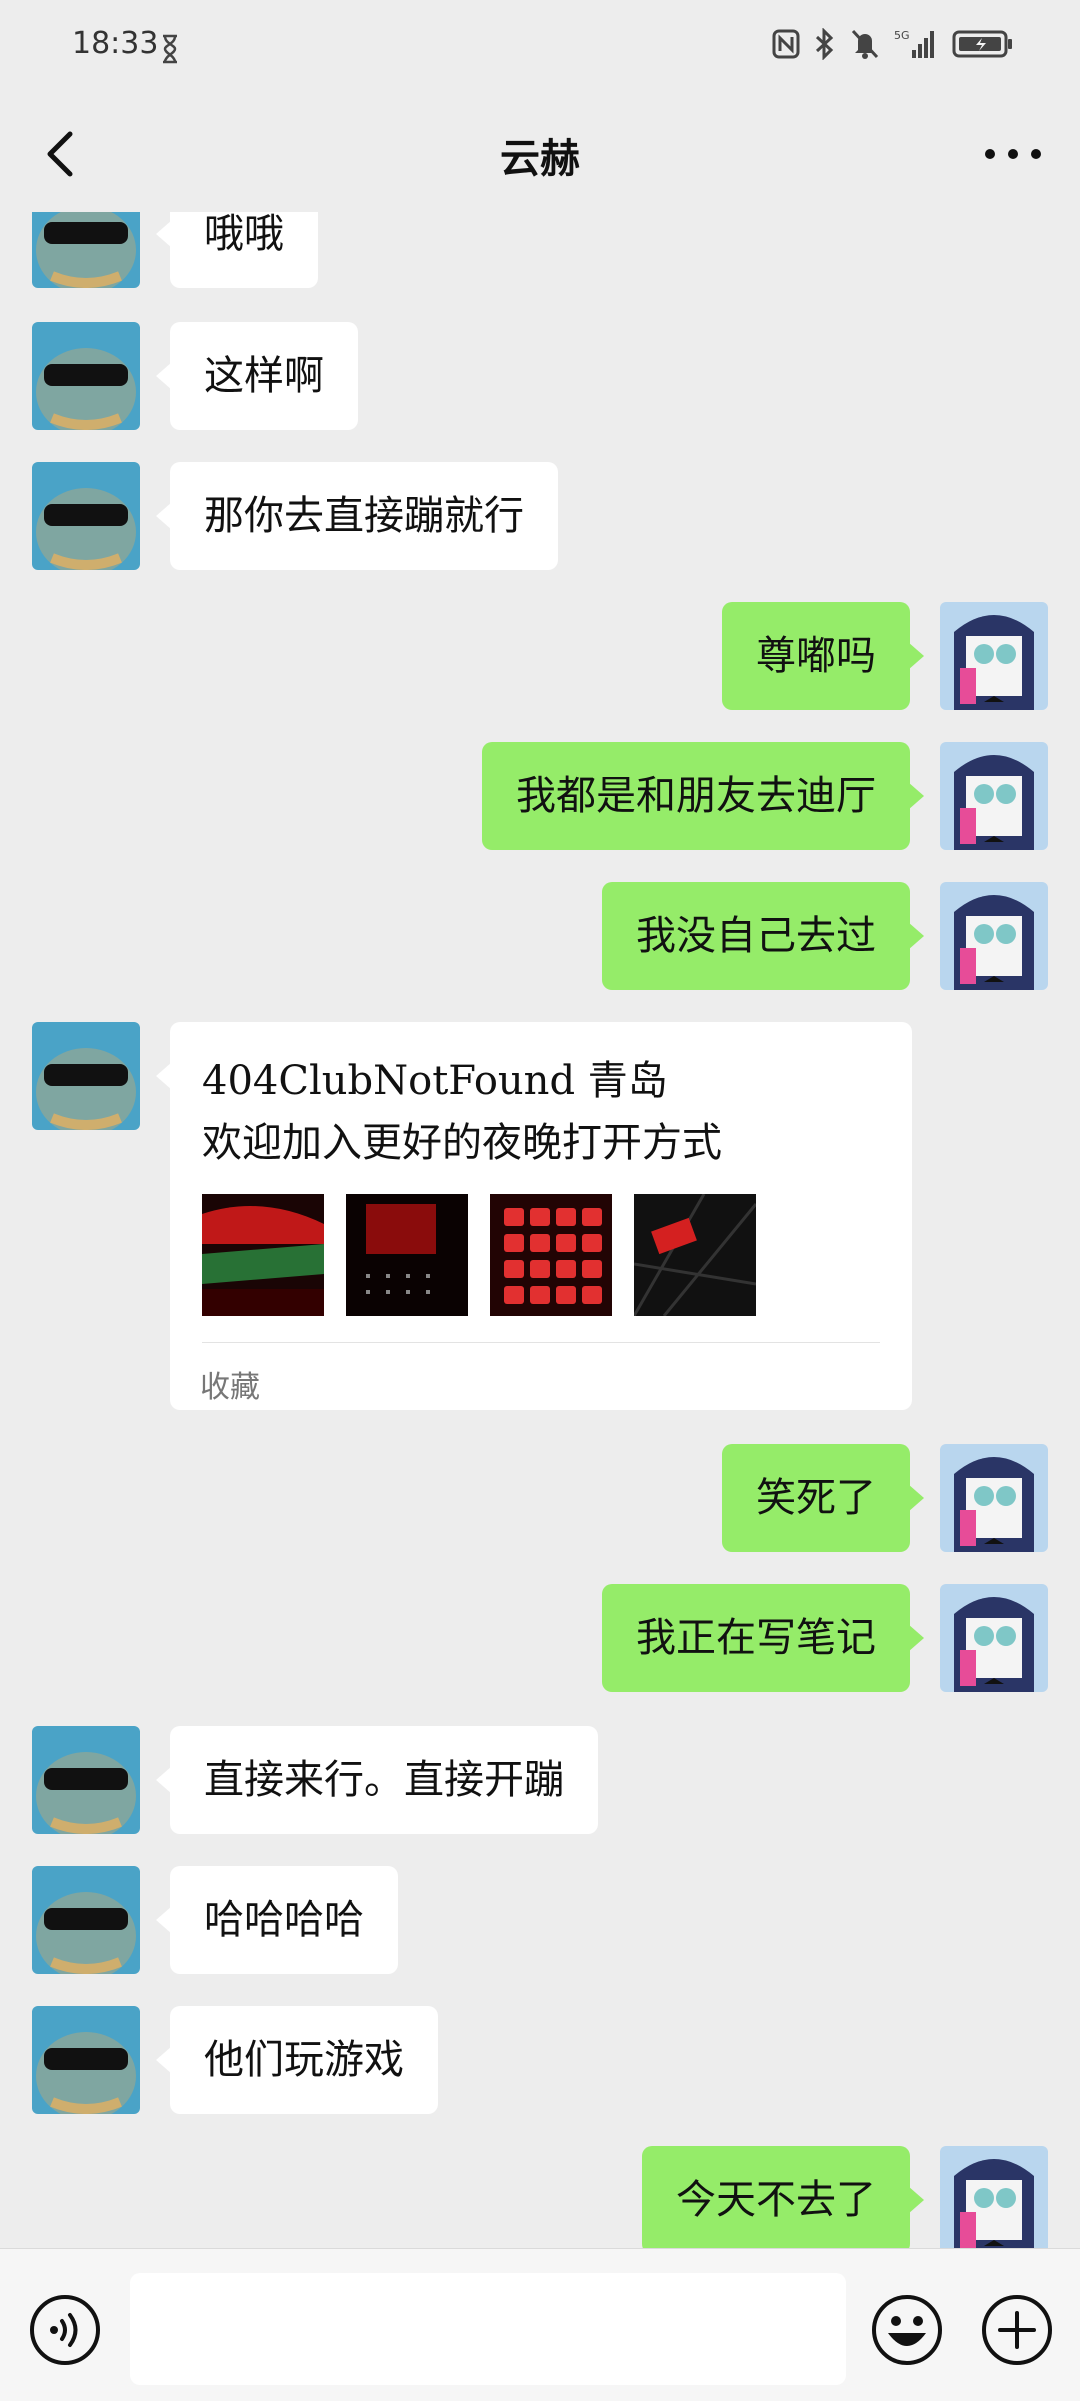  Describe the element at coordinates (230, 1387) in the screenshot. I see `card-source-label: 收藏` at that location.